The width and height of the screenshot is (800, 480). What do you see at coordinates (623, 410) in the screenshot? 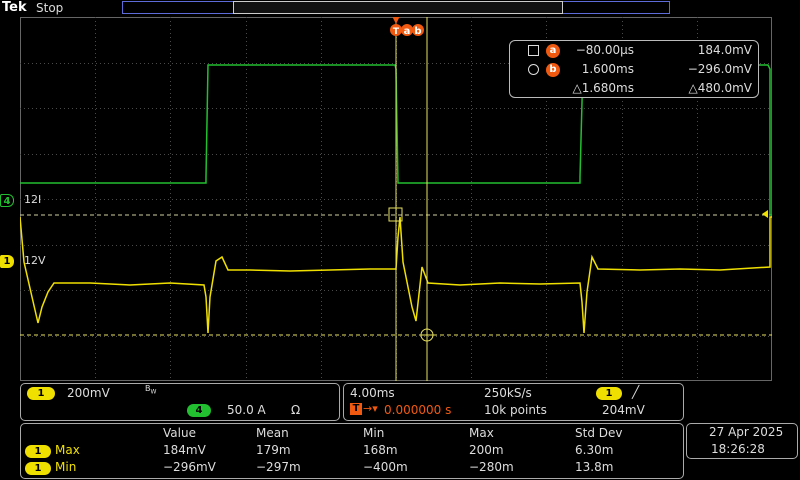
I see `trigger-level: 204mV` at bounding box center [623, 410].